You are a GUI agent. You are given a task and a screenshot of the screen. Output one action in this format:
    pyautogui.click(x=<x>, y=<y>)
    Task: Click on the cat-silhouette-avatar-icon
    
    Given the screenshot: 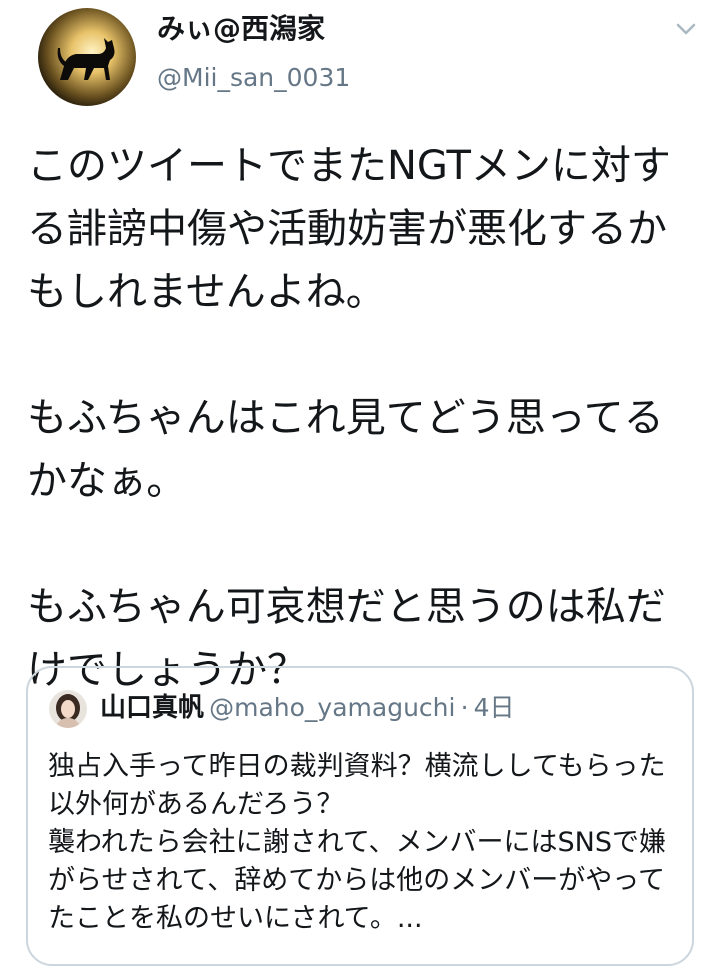 What is the action you would take?
    pyautogui.click(x=87, y=57)
    